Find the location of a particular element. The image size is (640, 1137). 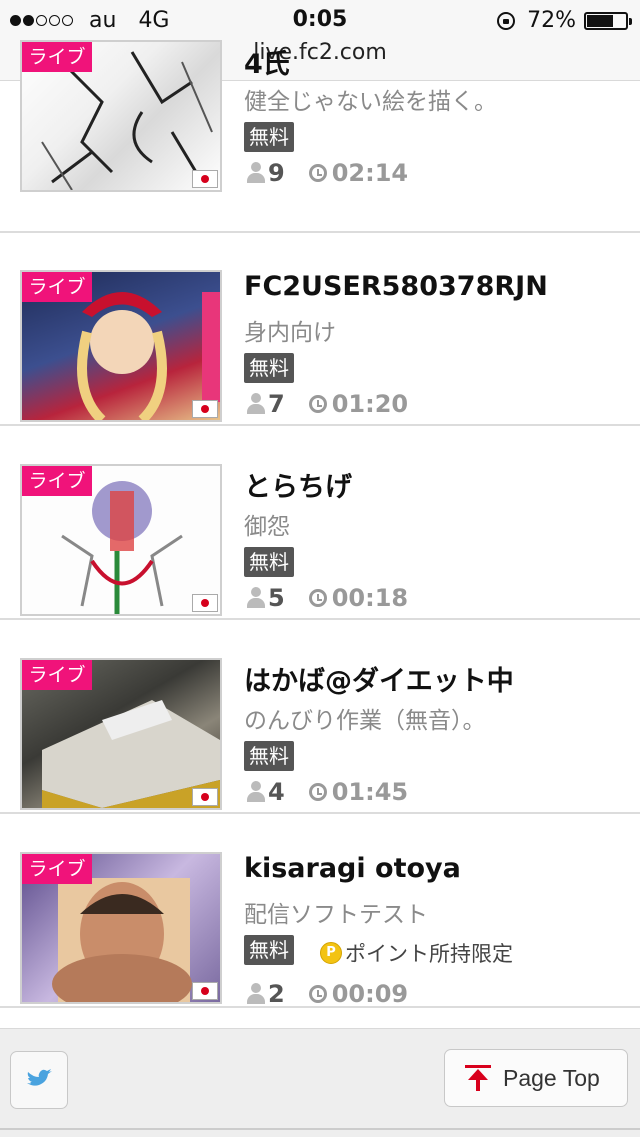

arrow-up-icon is located at coordinates (478, 1078).